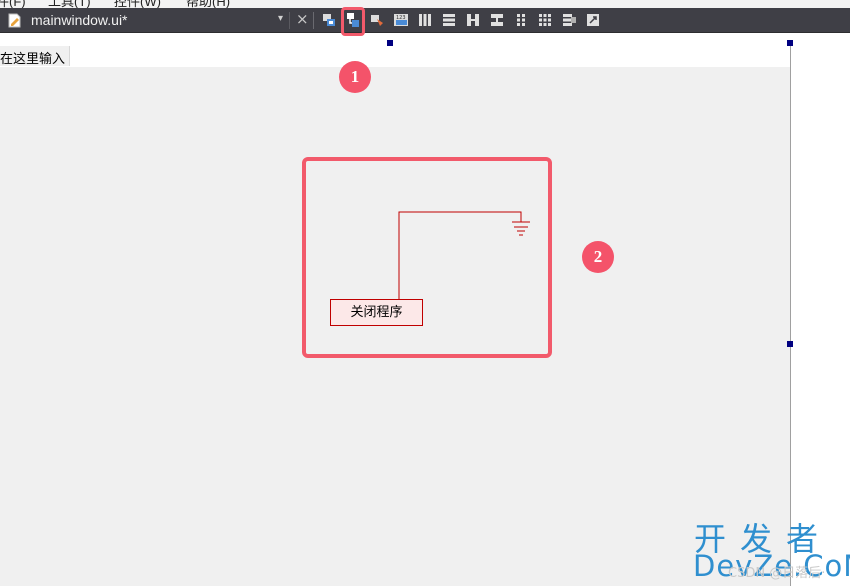 The image size is (850, 586). I want to click on layout-vertical-icon, so click(449, 20).